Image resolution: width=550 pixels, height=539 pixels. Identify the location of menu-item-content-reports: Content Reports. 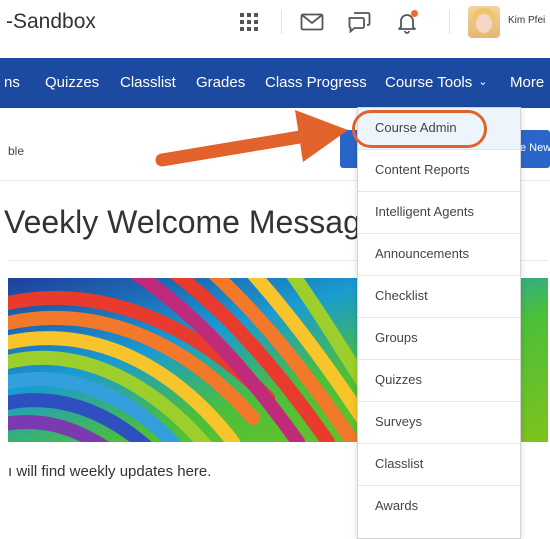
(439, 171).